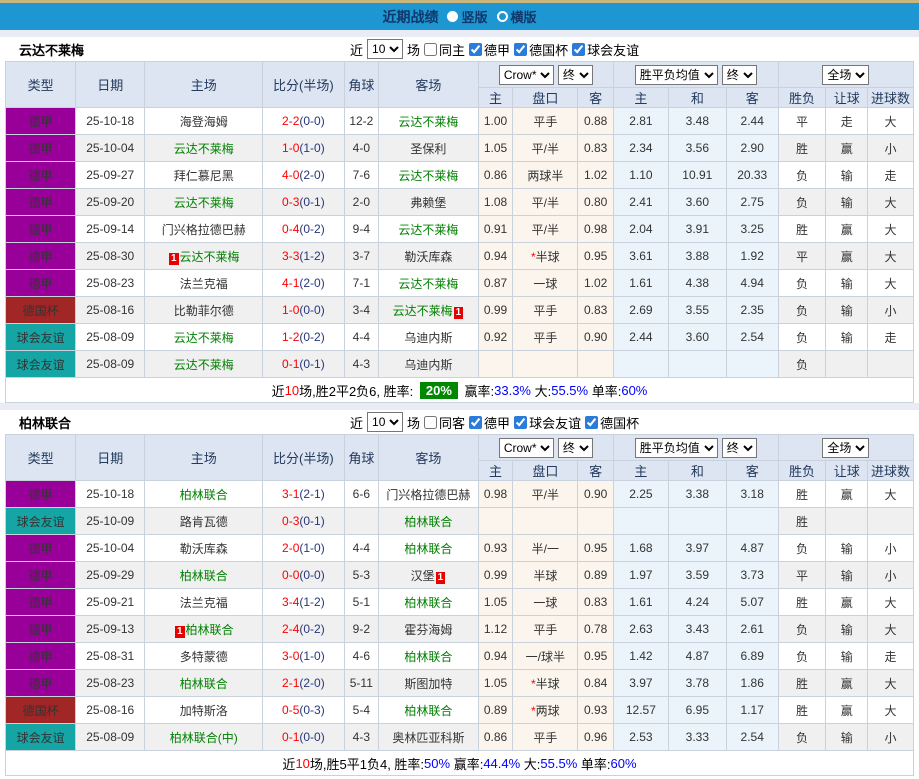  I want to click on avg-odds-cell: 4.24, so click(697, 602).